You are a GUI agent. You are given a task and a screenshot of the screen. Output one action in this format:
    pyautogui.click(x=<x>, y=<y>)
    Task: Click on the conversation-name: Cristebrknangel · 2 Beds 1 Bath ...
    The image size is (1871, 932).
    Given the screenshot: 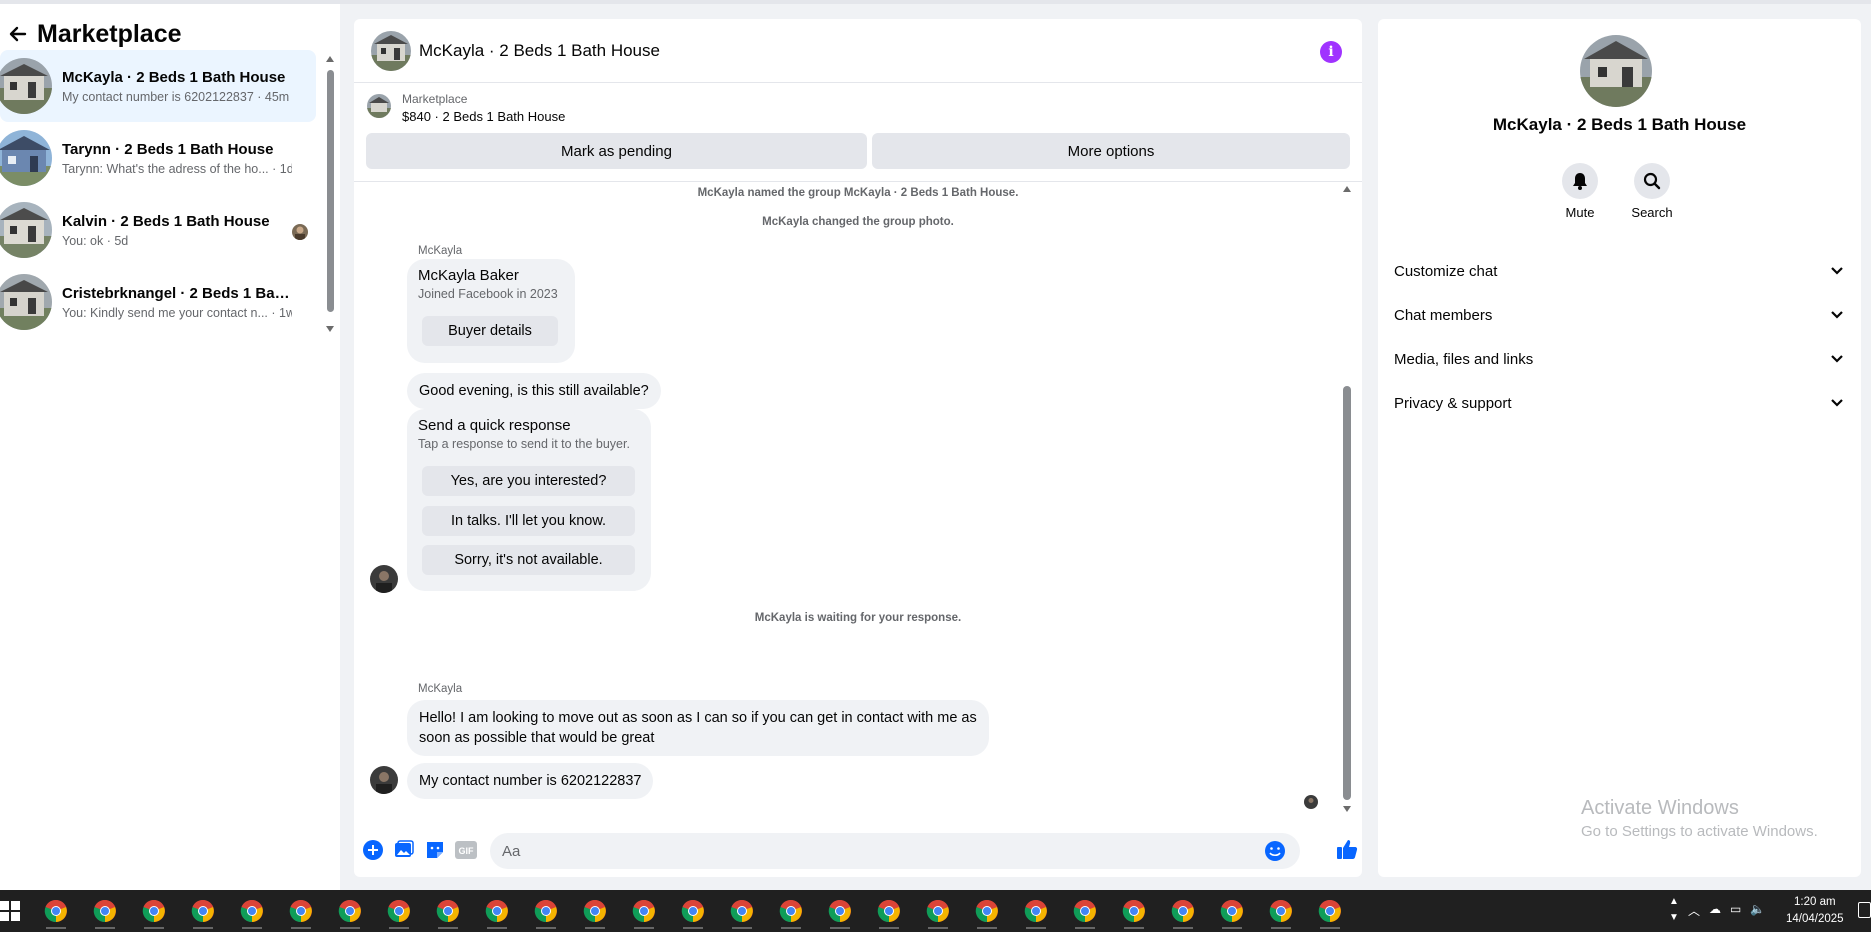 What is the action you would take?
    pyautogui.click(x=177, y=293)
    